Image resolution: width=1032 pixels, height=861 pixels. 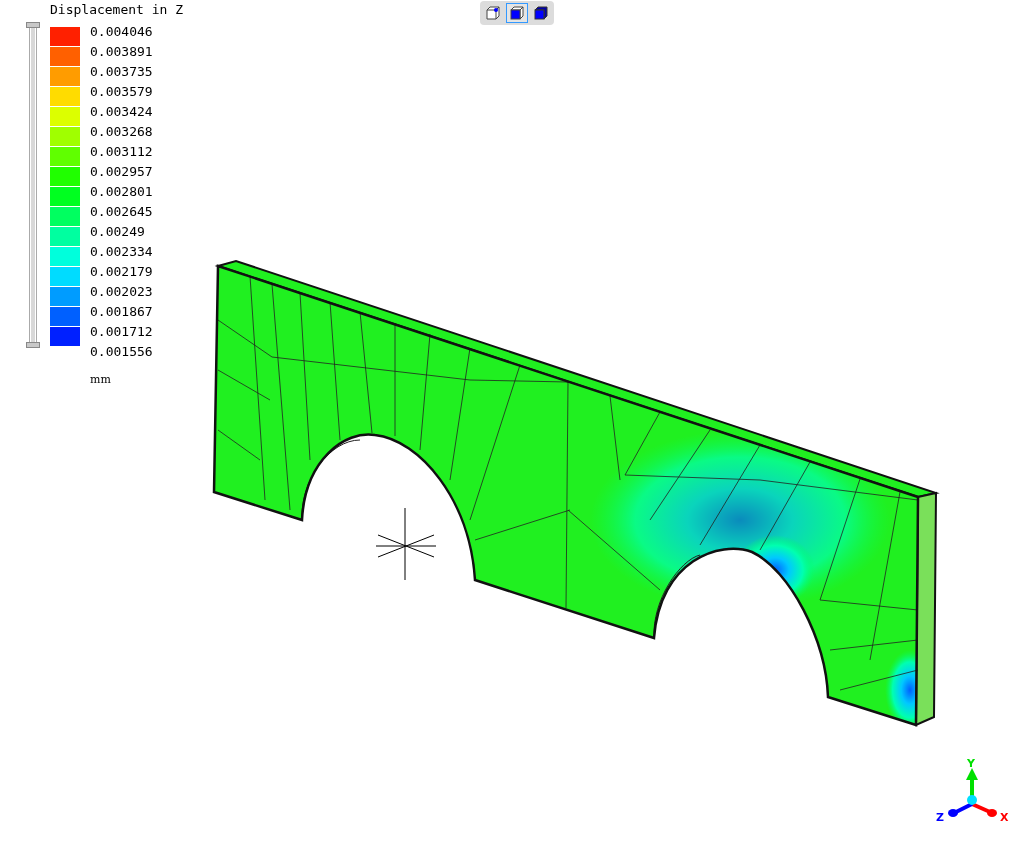 What do you see at coordinates (121, 32) in the screenshot?
I see `legend-value: 0.004046` at bounding box center [121, 32].